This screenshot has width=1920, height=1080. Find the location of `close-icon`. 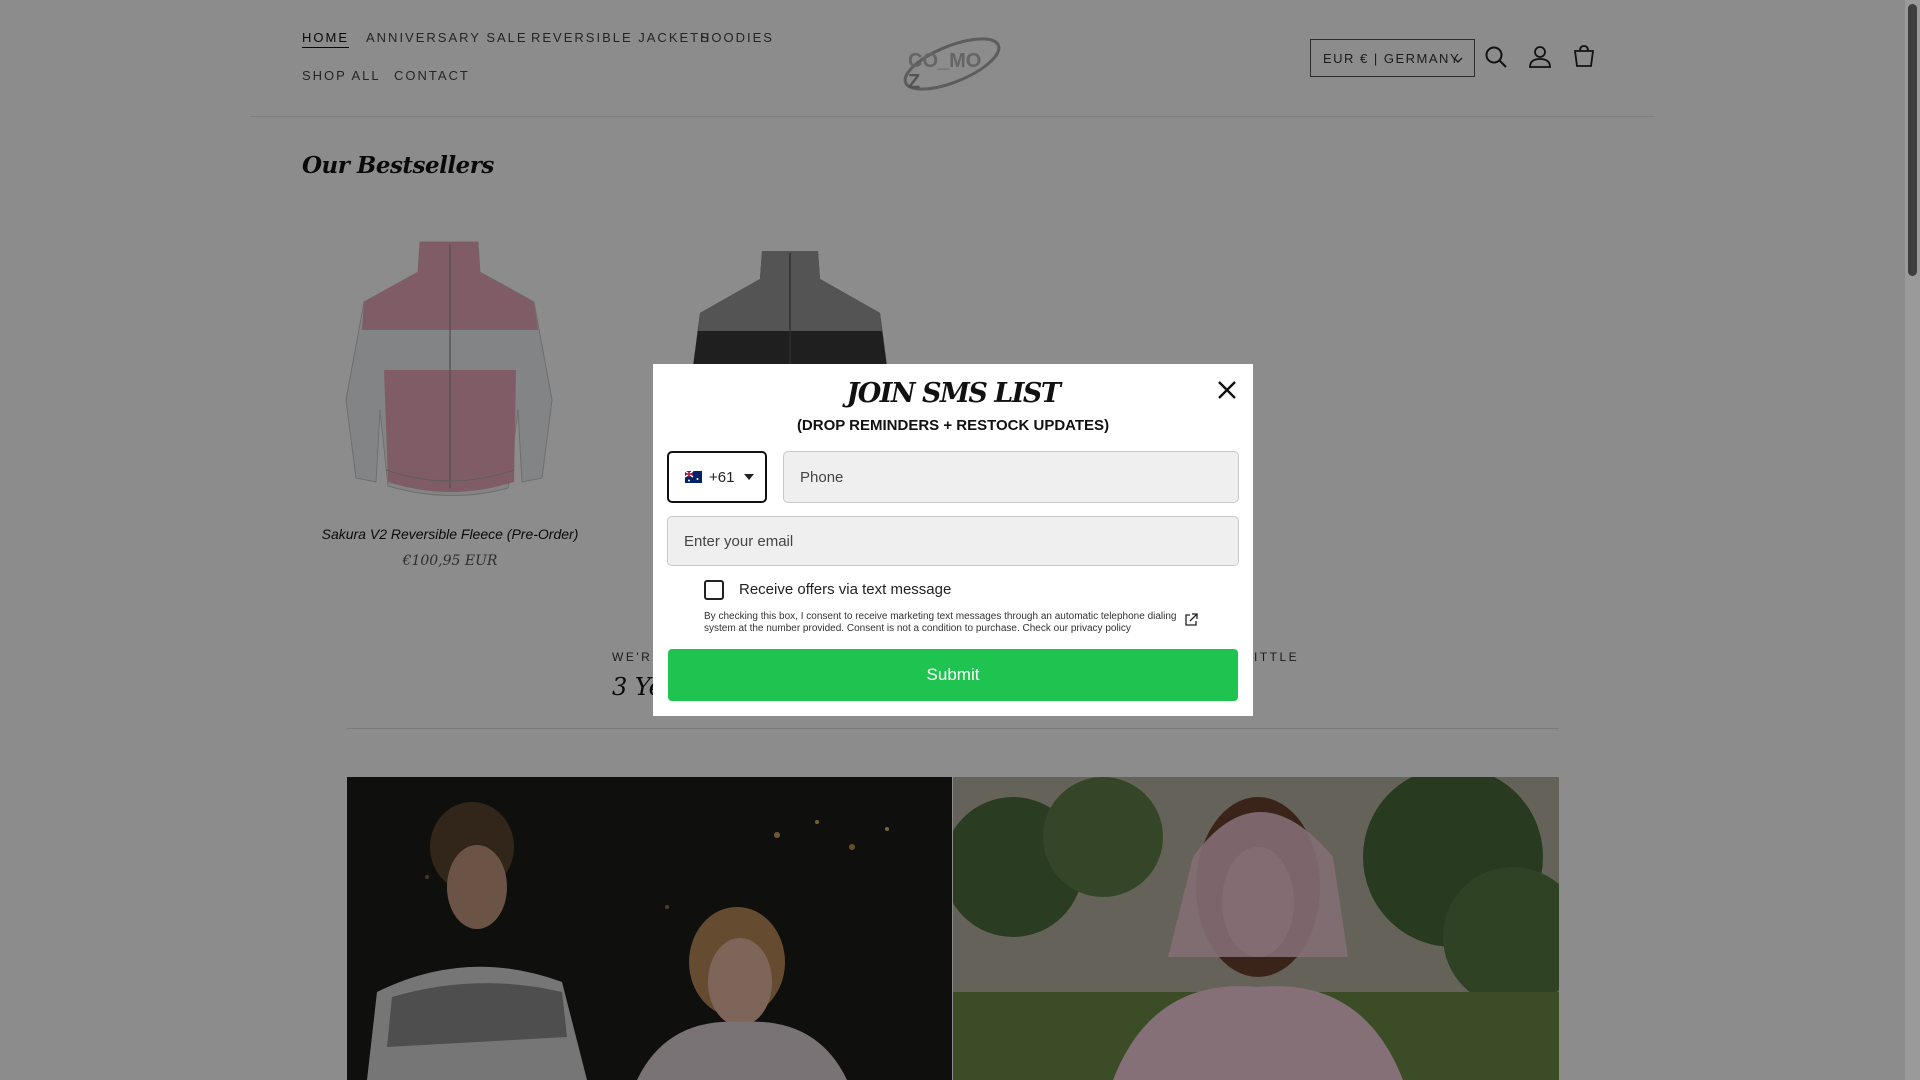

close-icon is located at coordinates (1227, 390).